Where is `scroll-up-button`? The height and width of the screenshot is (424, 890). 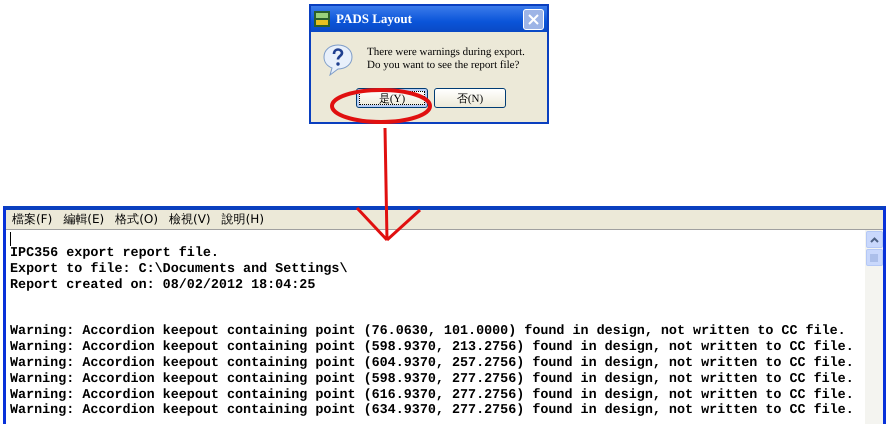 scroll-up-button is located at coordinates (874, 239).